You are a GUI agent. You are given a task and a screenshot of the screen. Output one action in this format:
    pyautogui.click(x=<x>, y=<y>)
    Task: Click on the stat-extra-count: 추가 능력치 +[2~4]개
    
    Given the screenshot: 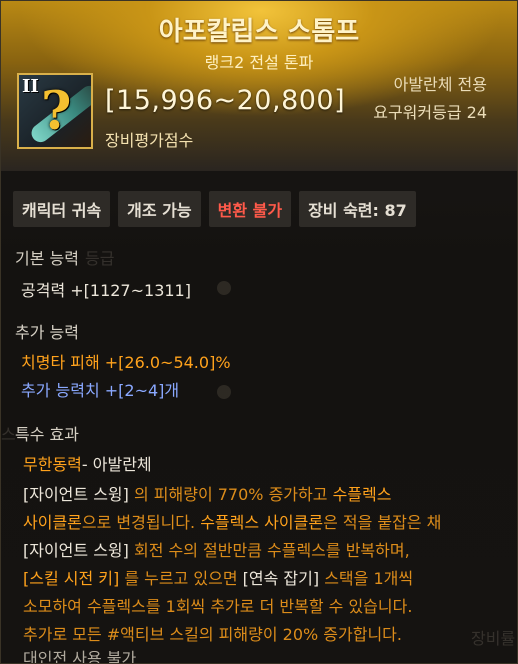 What is the action you would take?
    pyautogui.click(x=100, y=390)
    